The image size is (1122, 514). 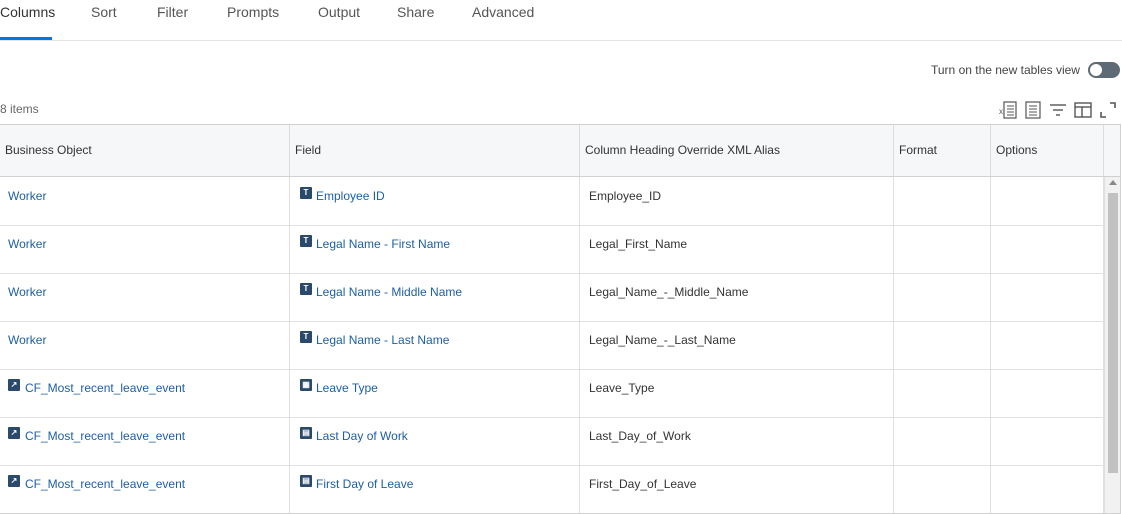 I want to click on single-instance-field-icon: ▦, so click(x=306, y=385).